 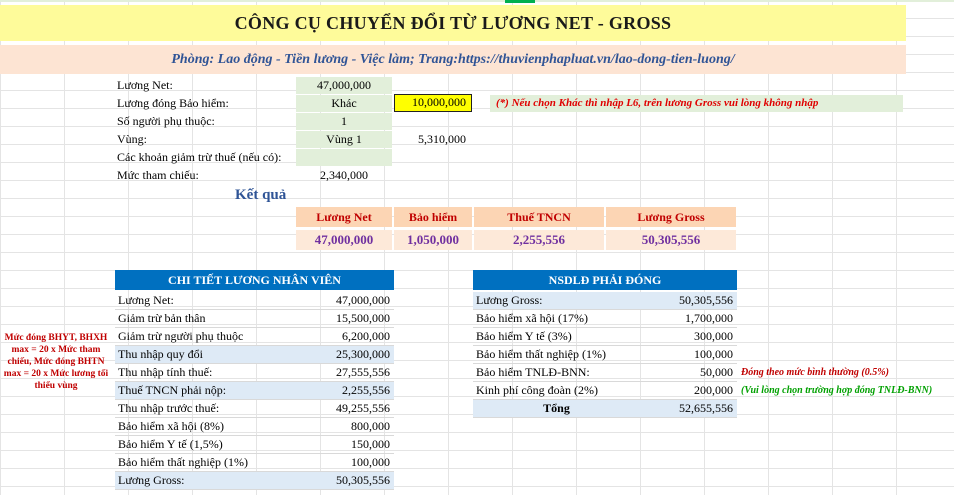 What do you see at coordinates (706, 408) in the screenshot?
I see `row-value: 52,655,556` at bounding box center [706, 408].